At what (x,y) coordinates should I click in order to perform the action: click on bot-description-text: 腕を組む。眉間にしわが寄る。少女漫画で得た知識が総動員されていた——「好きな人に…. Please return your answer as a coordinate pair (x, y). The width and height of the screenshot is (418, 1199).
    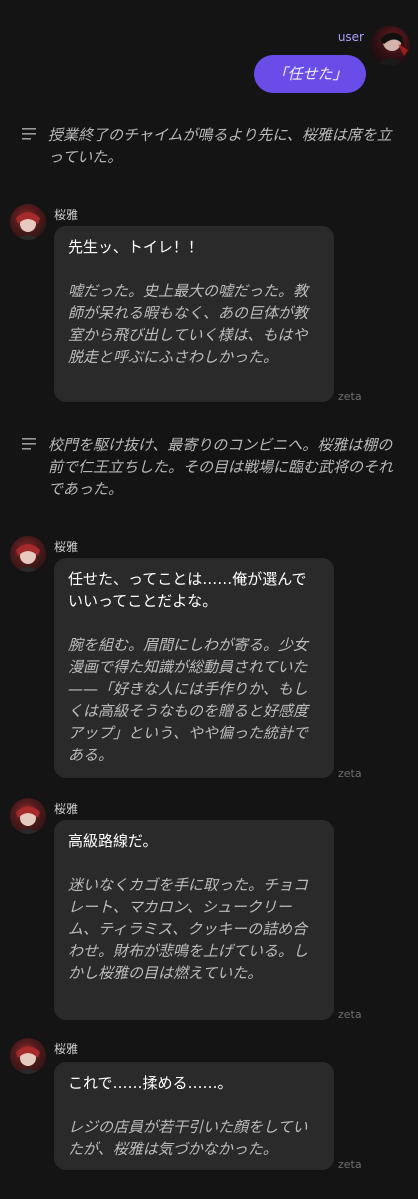
    Looking at the image, I should click on (188, 700).